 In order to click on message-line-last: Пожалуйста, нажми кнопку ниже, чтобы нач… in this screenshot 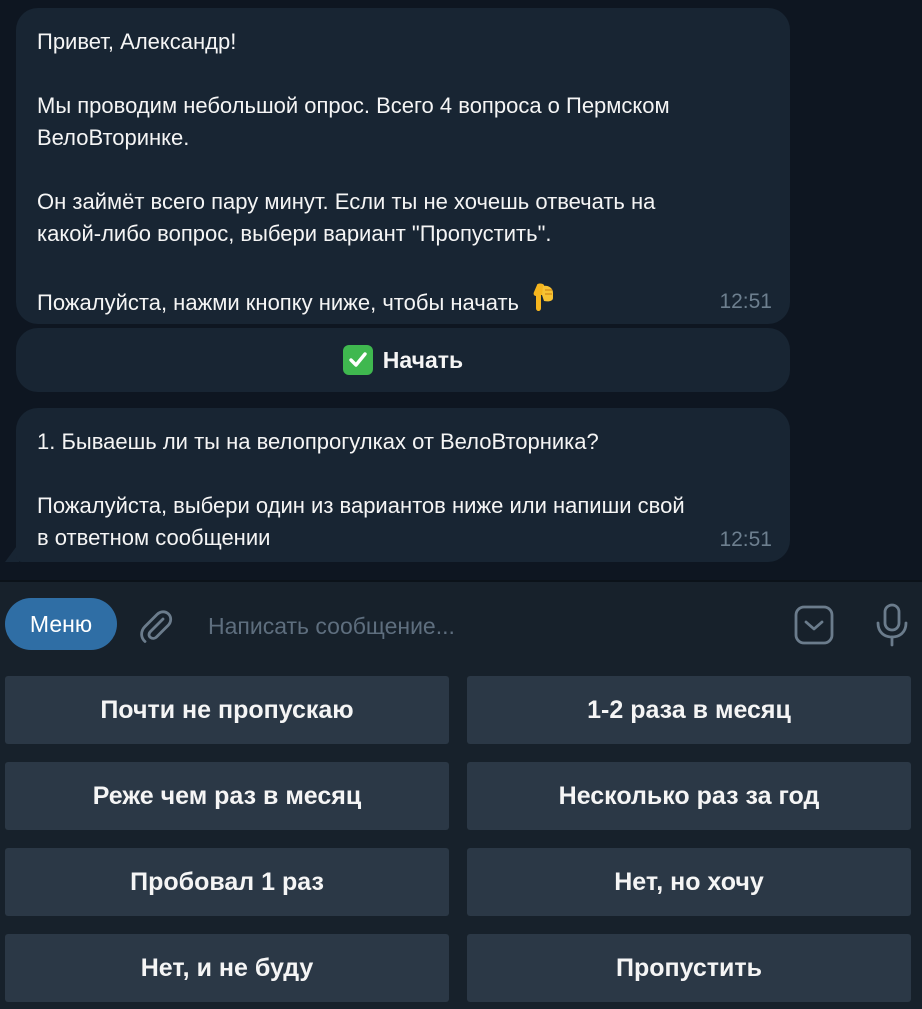, I will do `click(403, 302)`.